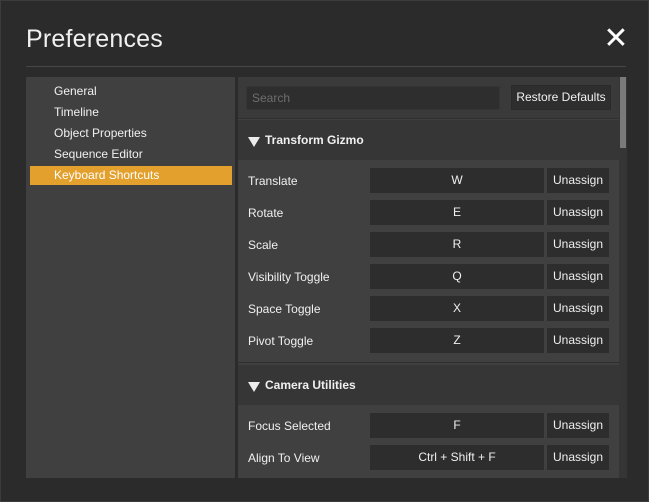 The width and height of the screenshot is (649, 502). I want to click on shortcut-row-visibility-toggle: Visibility Toggle Q Unassign, so click(428, 277).